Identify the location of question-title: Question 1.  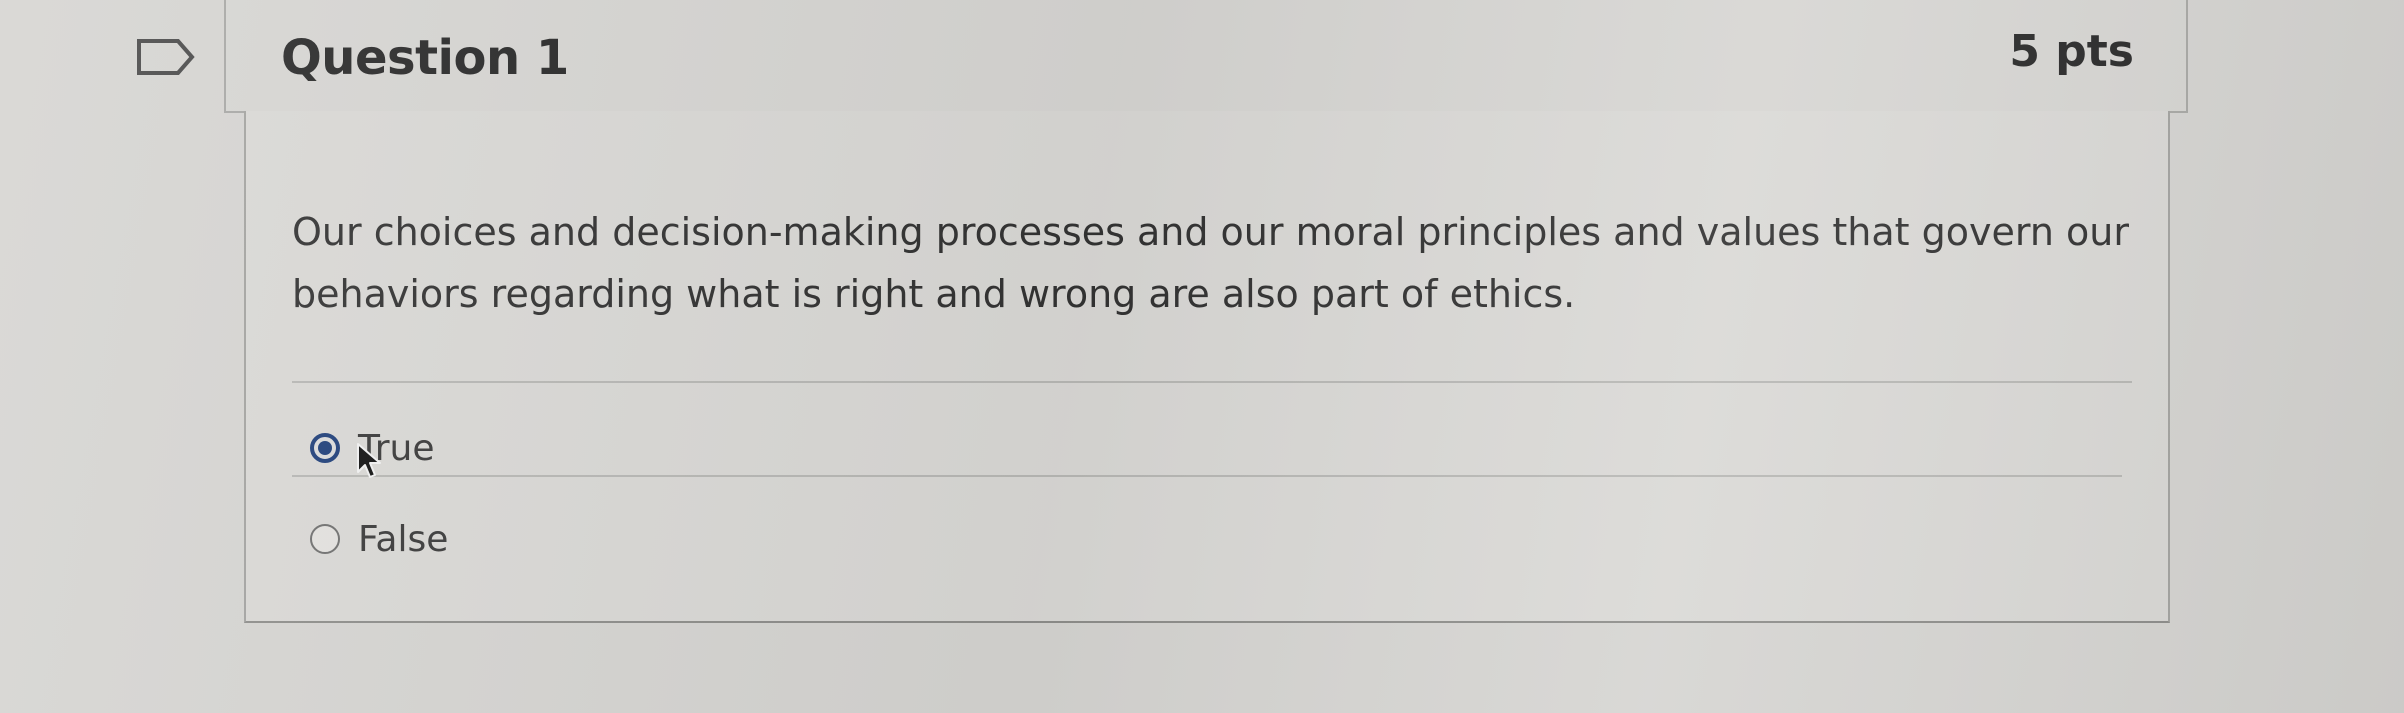
(425, 58).